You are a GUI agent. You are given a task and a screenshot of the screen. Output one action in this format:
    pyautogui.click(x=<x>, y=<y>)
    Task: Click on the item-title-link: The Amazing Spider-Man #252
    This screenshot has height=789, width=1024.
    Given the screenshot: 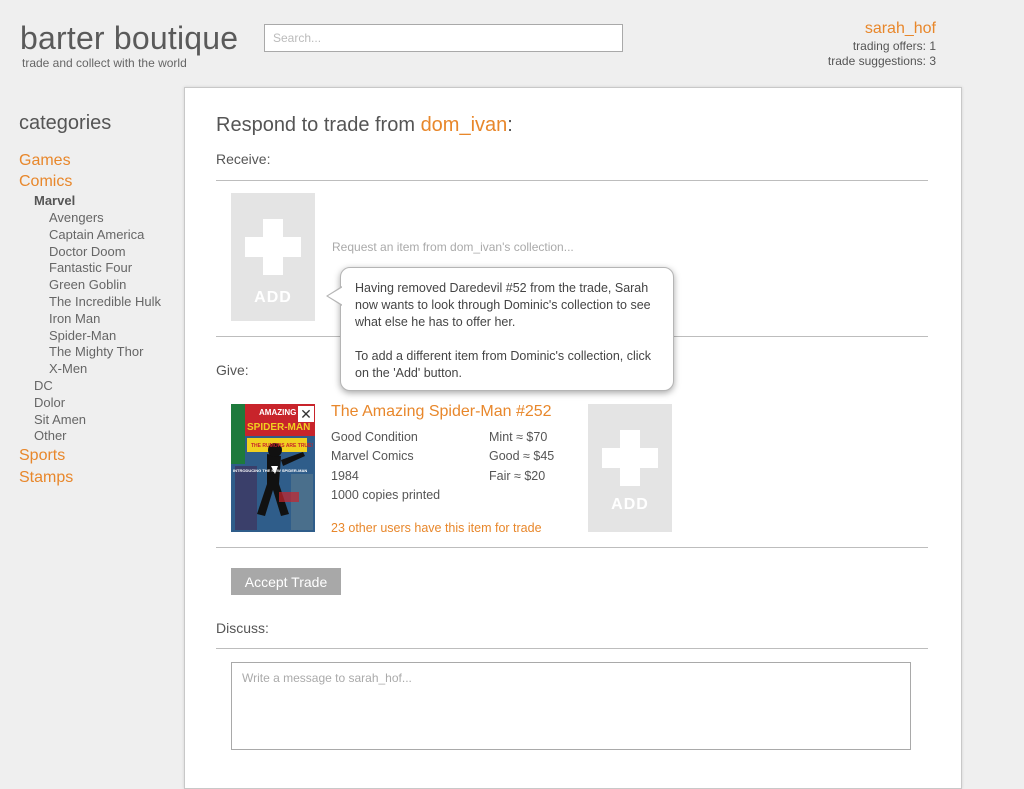 What is the action you would take?
    pyautogui.click(x=441, y=412)
    